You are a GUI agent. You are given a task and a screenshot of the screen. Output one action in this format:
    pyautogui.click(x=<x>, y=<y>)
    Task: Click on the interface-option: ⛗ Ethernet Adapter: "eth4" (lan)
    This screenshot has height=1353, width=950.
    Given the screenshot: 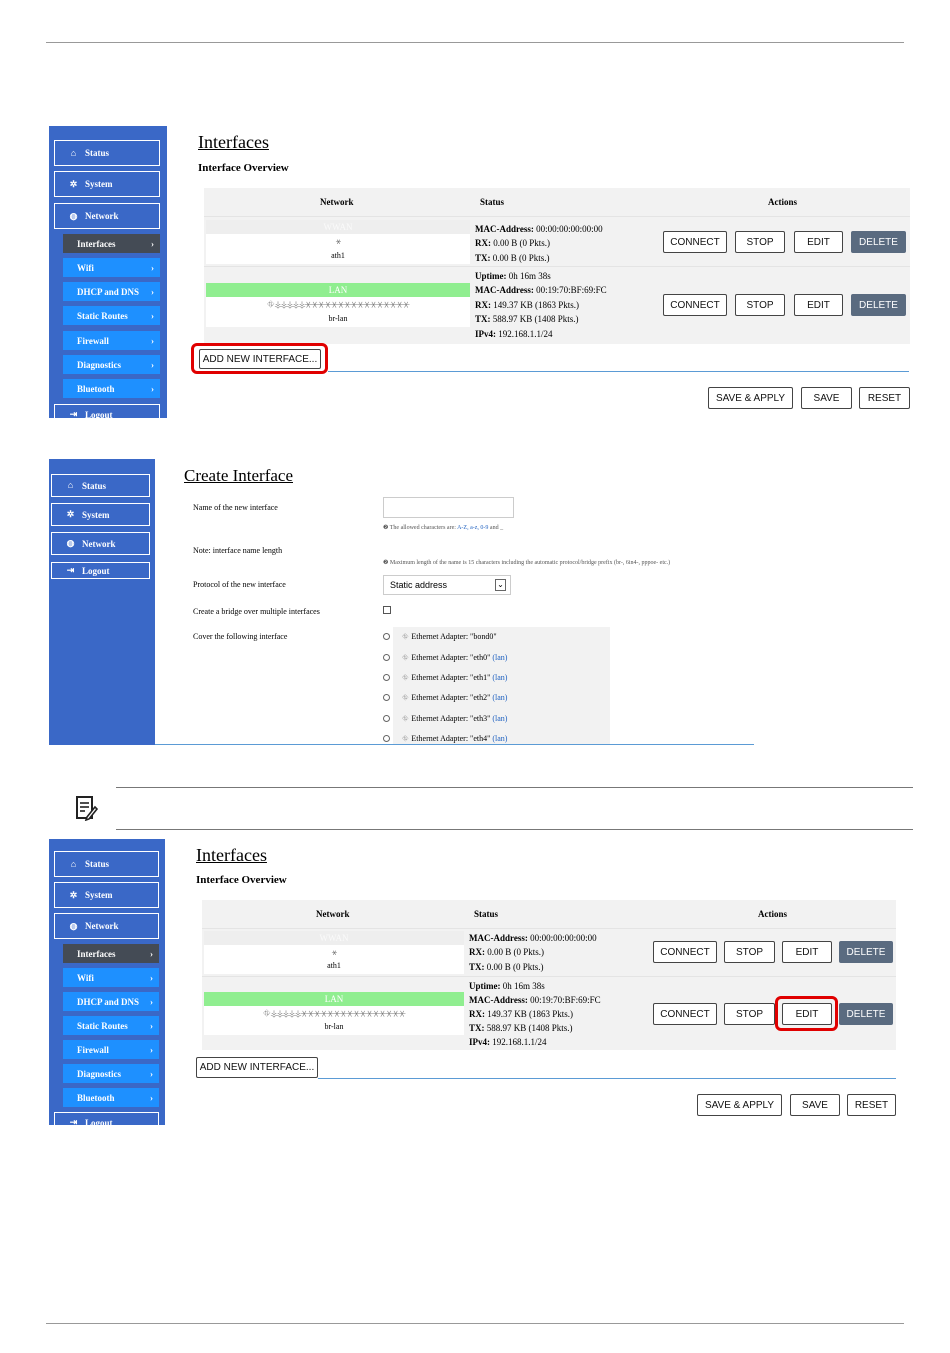 What is the action you would take?
    pyautogui.click(x=454, y=739)
    